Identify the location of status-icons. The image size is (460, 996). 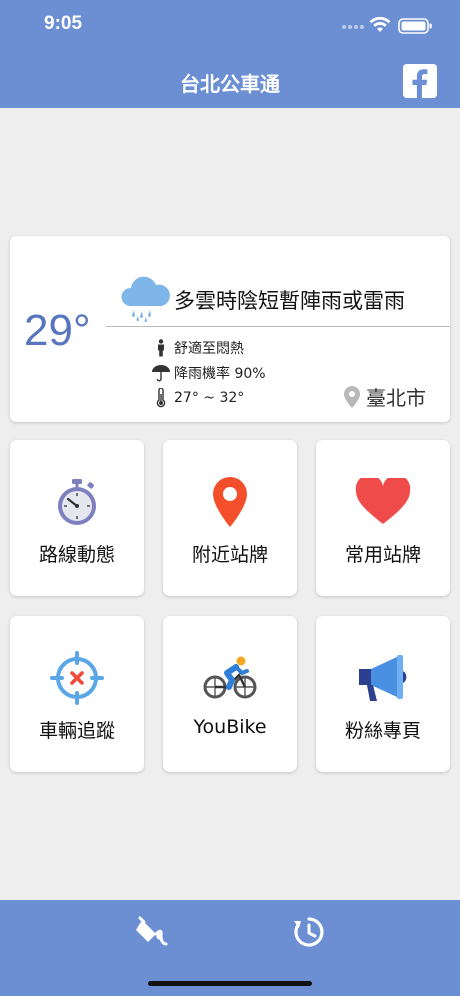
(388, 24).